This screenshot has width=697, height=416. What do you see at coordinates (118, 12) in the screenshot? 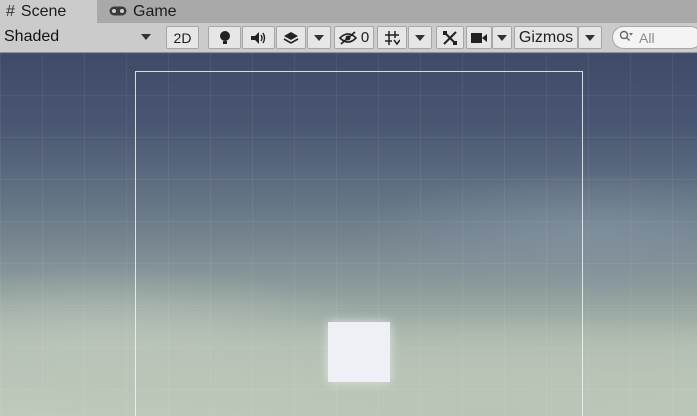
I see `gamepad-icon` at bounding box center [118, 12].